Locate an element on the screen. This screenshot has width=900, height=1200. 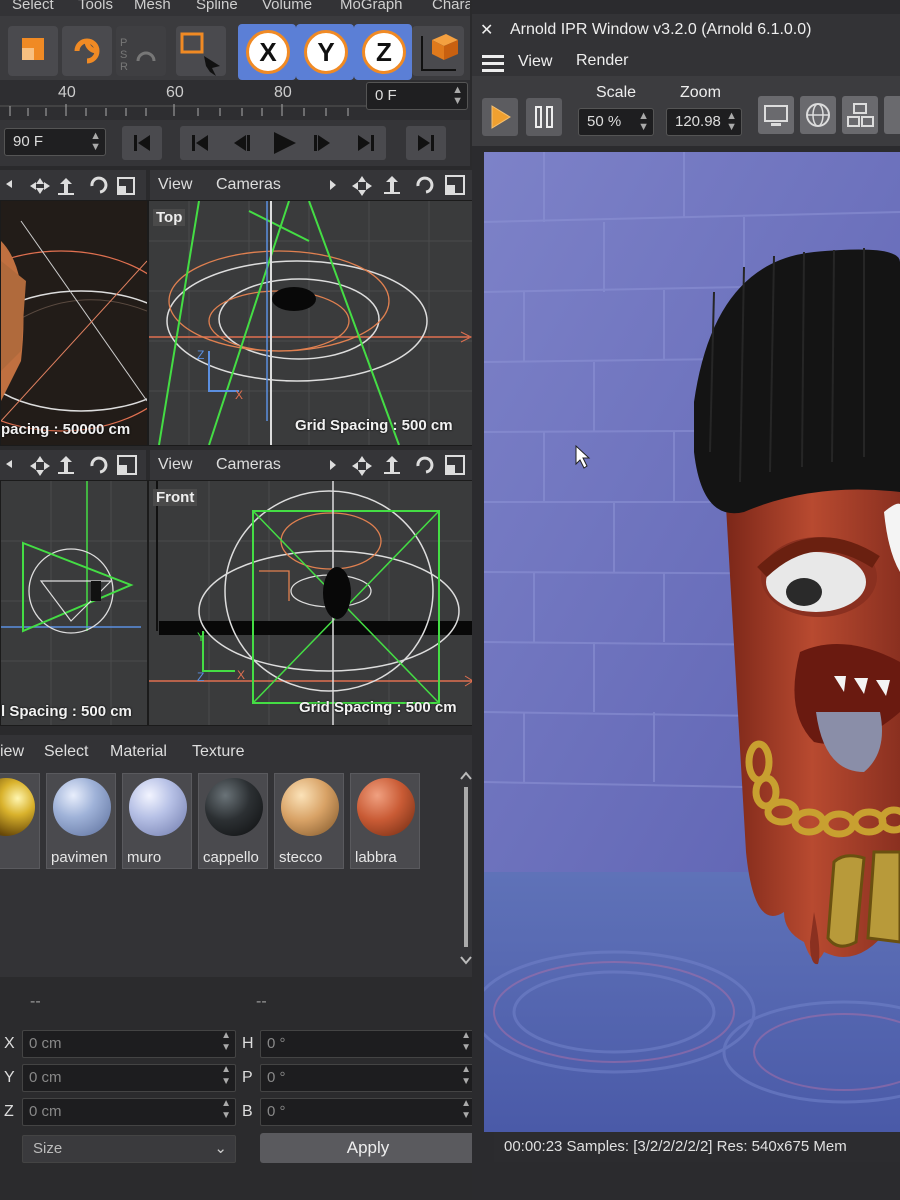
apply-button: Apply is located at coordinates (368, 1148).